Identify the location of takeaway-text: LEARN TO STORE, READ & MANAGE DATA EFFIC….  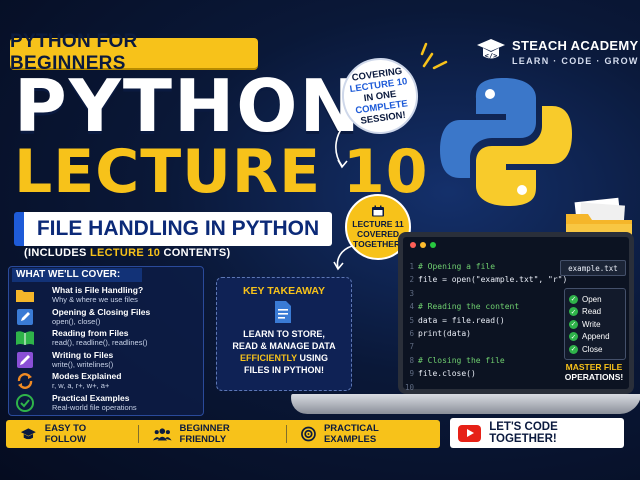
(284, 352).